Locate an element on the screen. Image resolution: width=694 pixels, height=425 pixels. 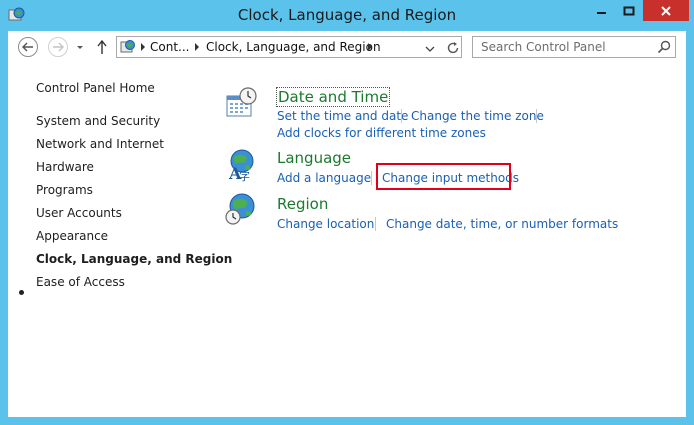
link-set-time-and-date: Set the time and date is located at coordinates (342, 116).